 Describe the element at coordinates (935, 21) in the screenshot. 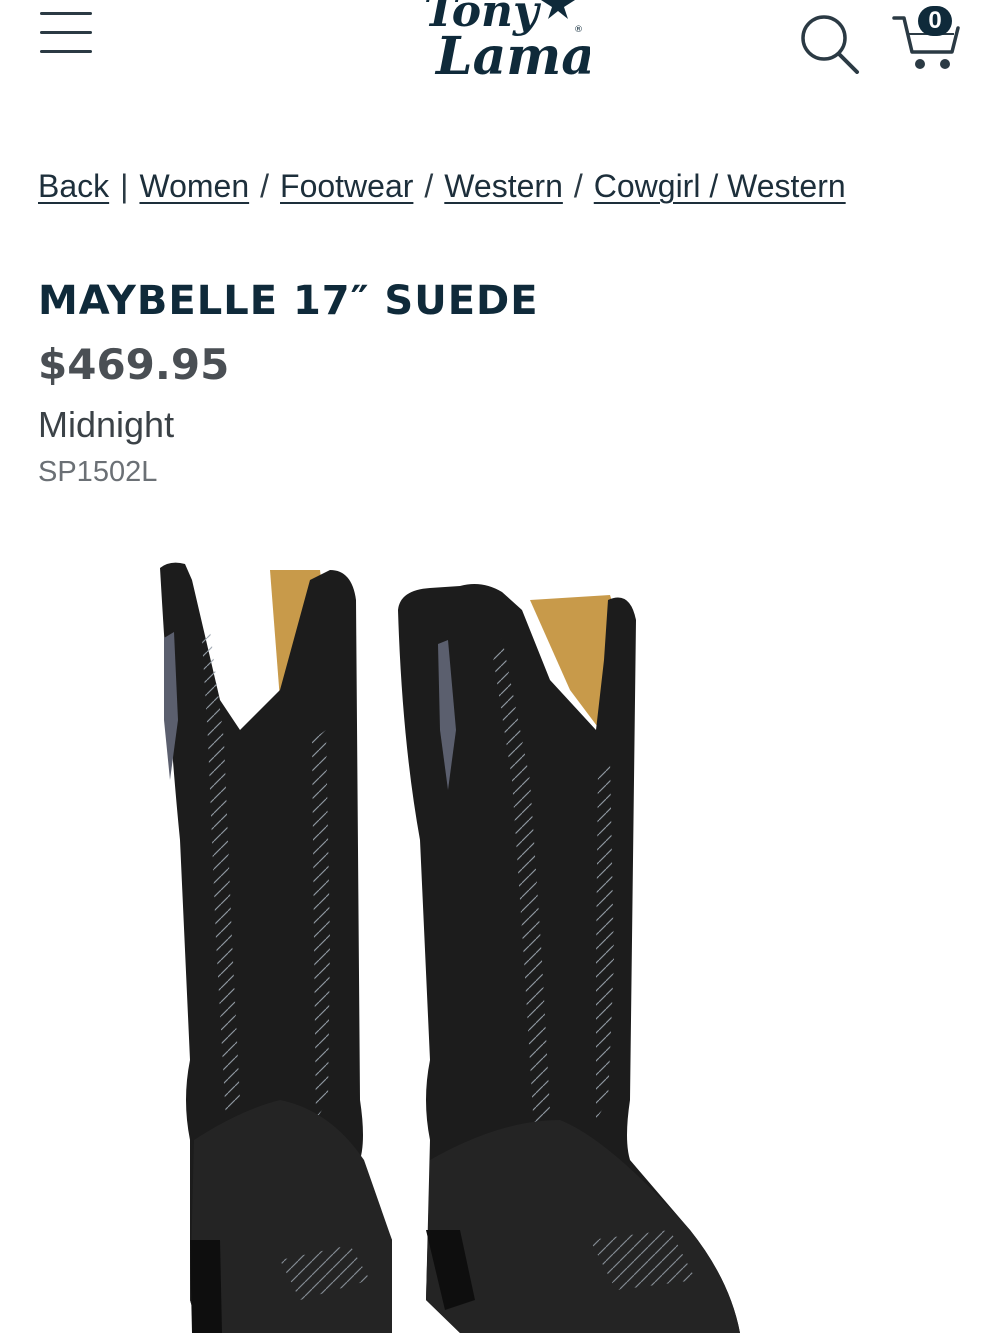

I see `cart-count-badge: 0` at that location.